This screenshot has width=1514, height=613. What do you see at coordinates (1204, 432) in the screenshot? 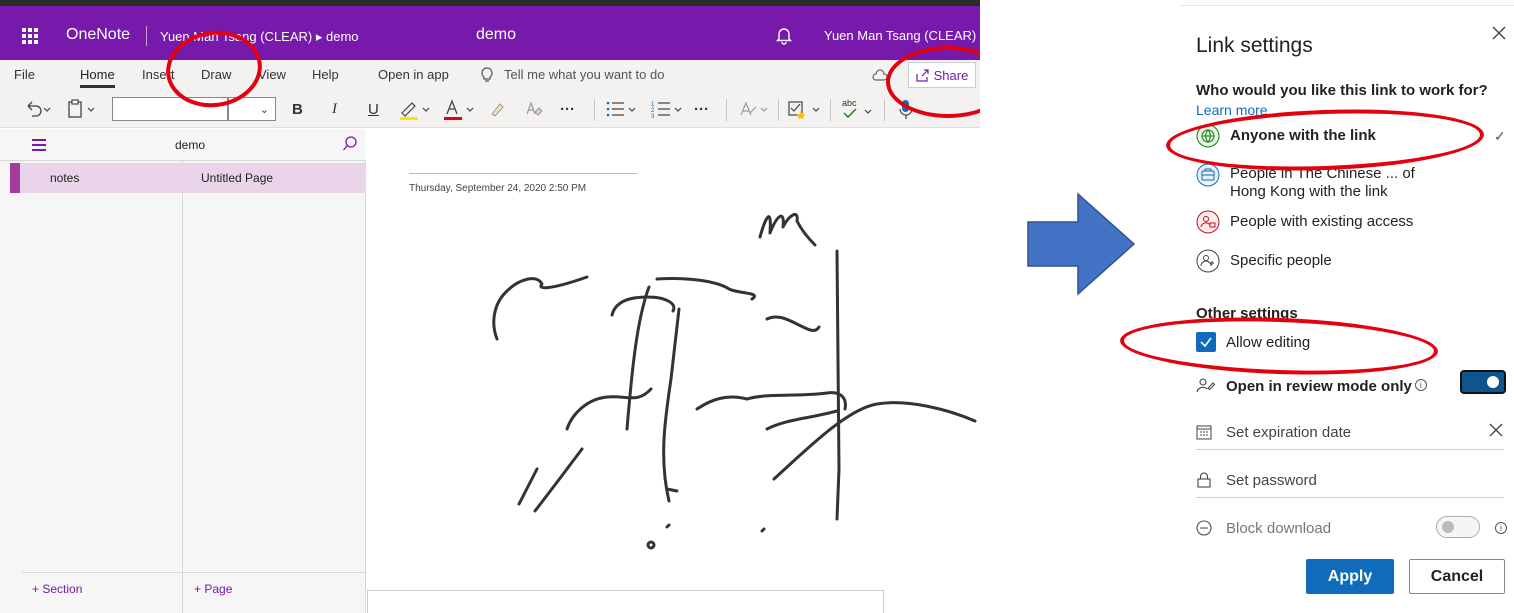
I see `calendar-icon` at bounding box center [1204, 432].